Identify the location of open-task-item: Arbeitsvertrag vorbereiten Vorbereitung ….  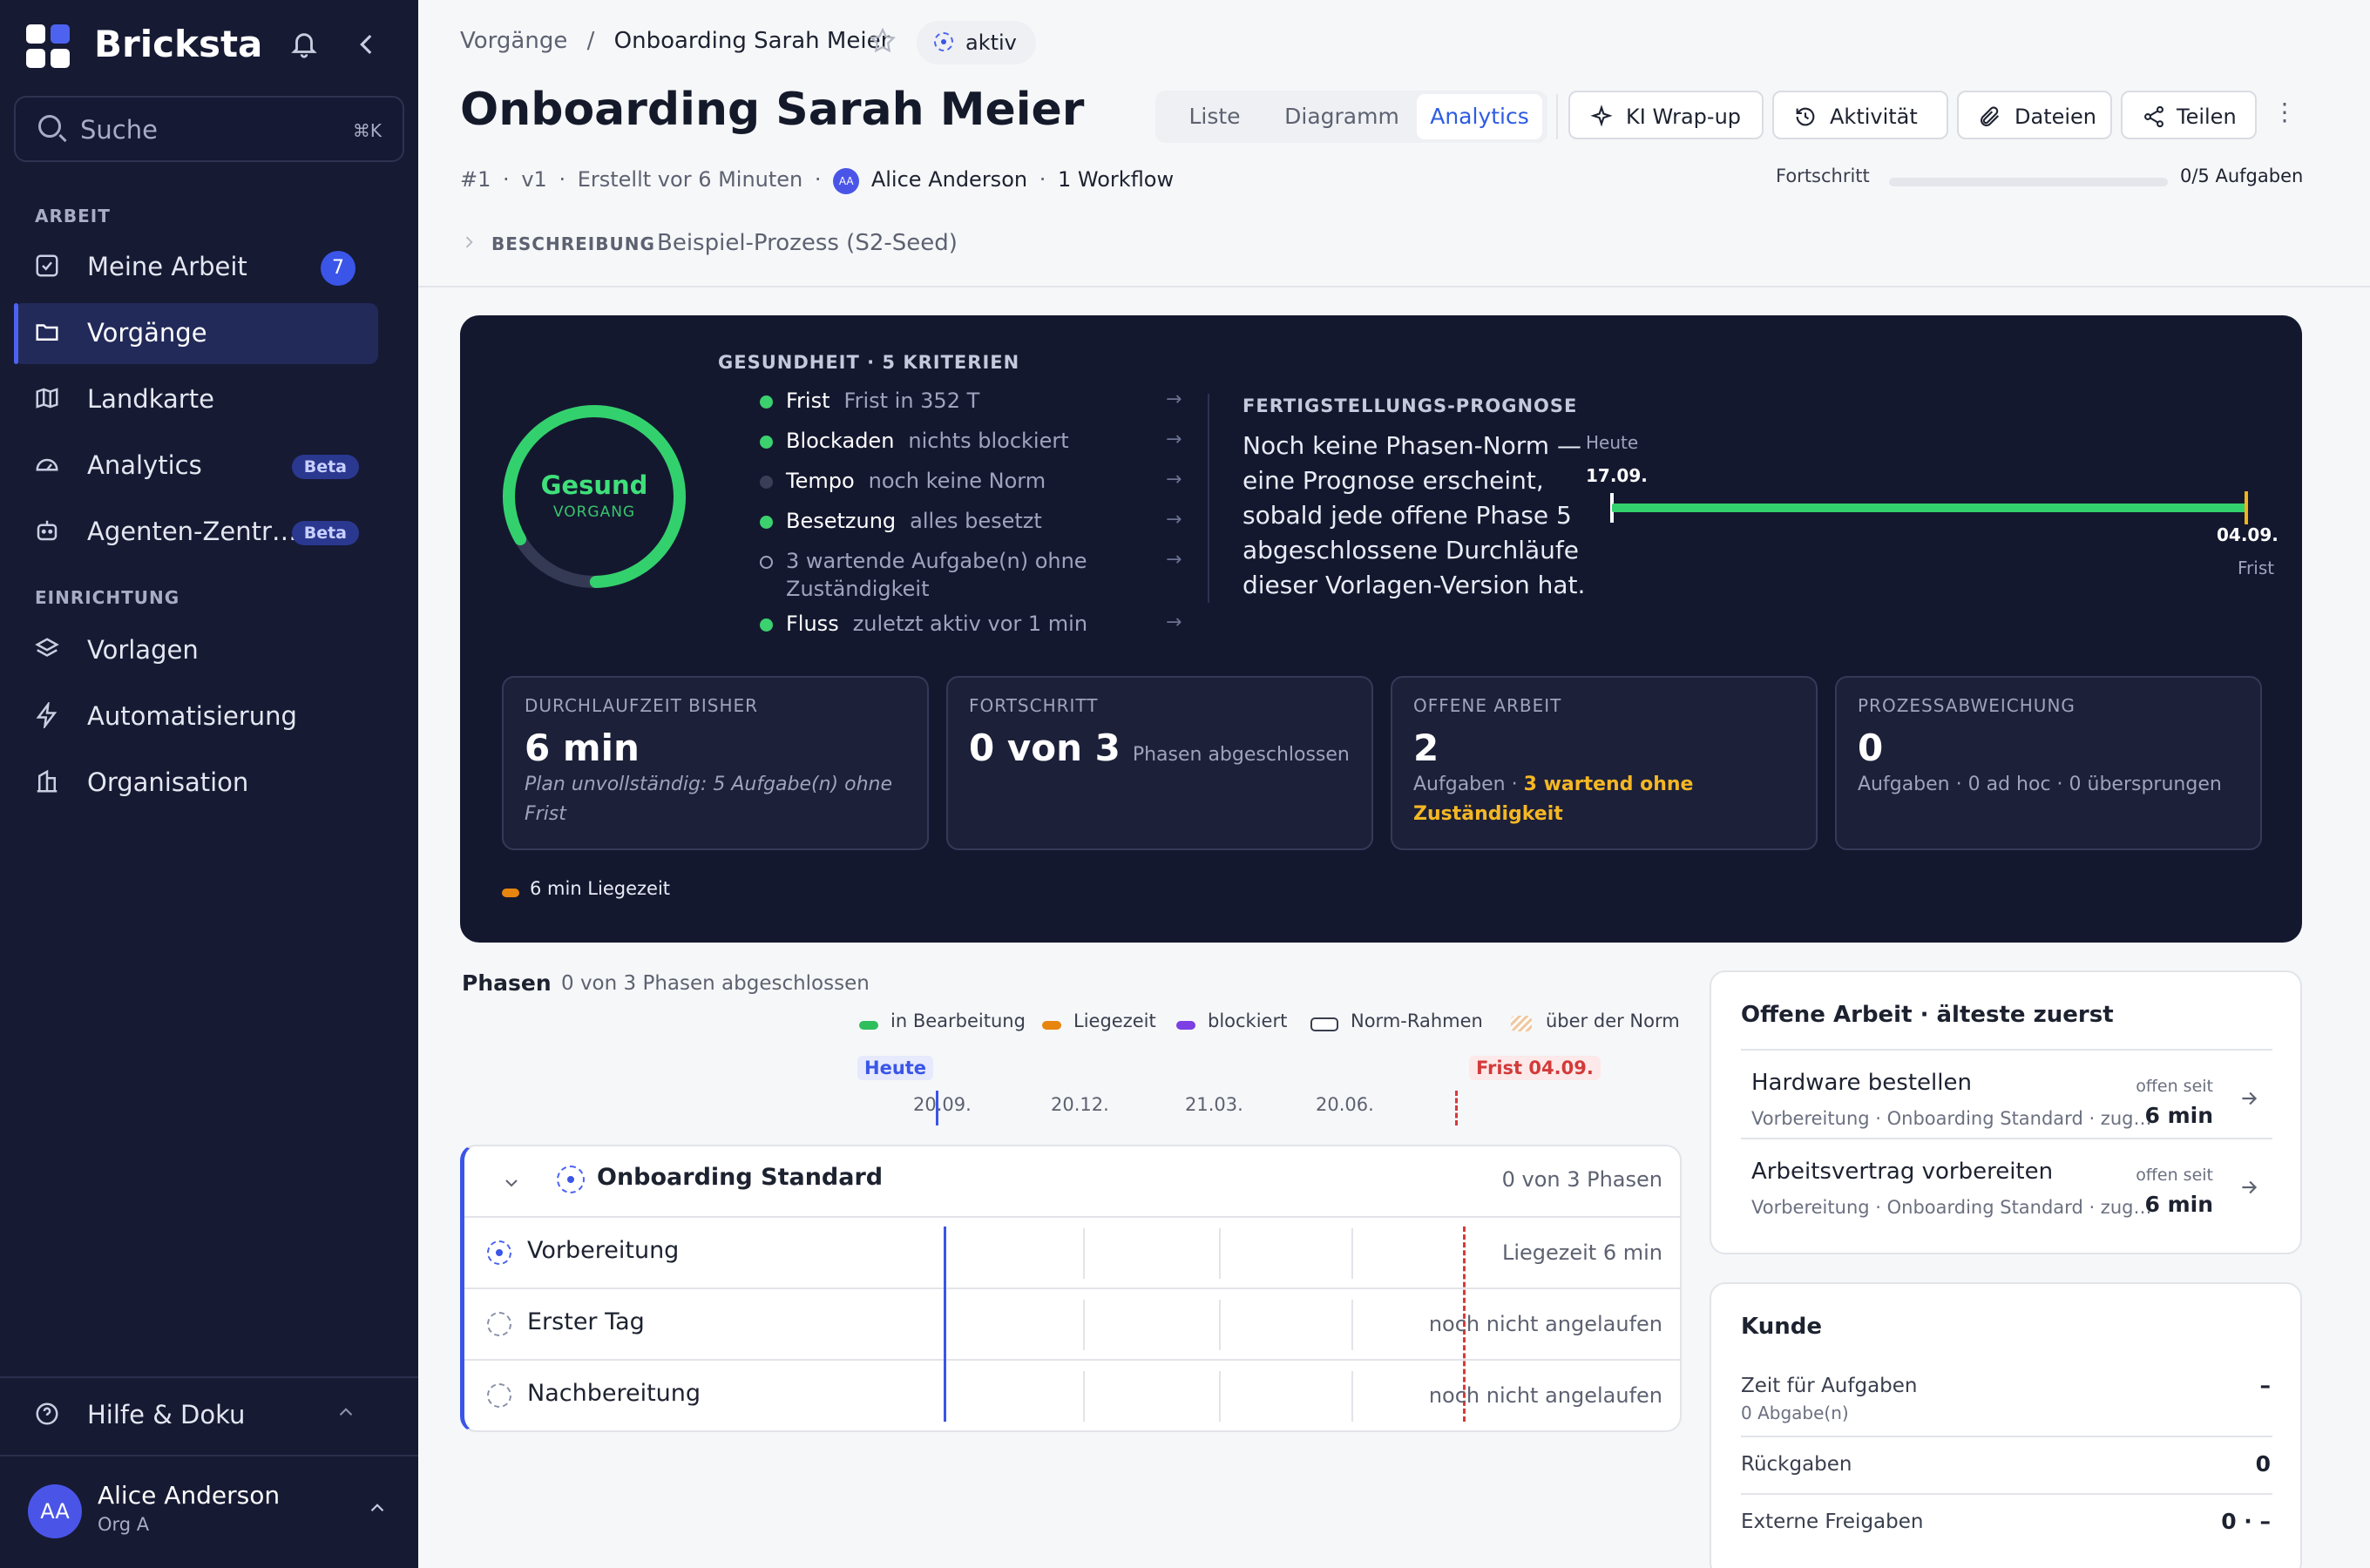
(2006, 1184).